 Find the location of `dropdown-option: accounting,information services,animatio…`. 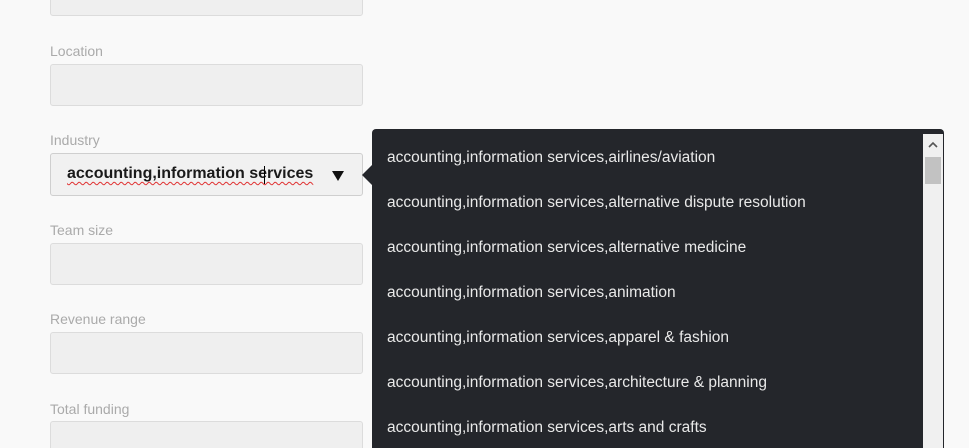

dropdown-option: accounting,information services,animatio… is located at coordinates (531, 293).